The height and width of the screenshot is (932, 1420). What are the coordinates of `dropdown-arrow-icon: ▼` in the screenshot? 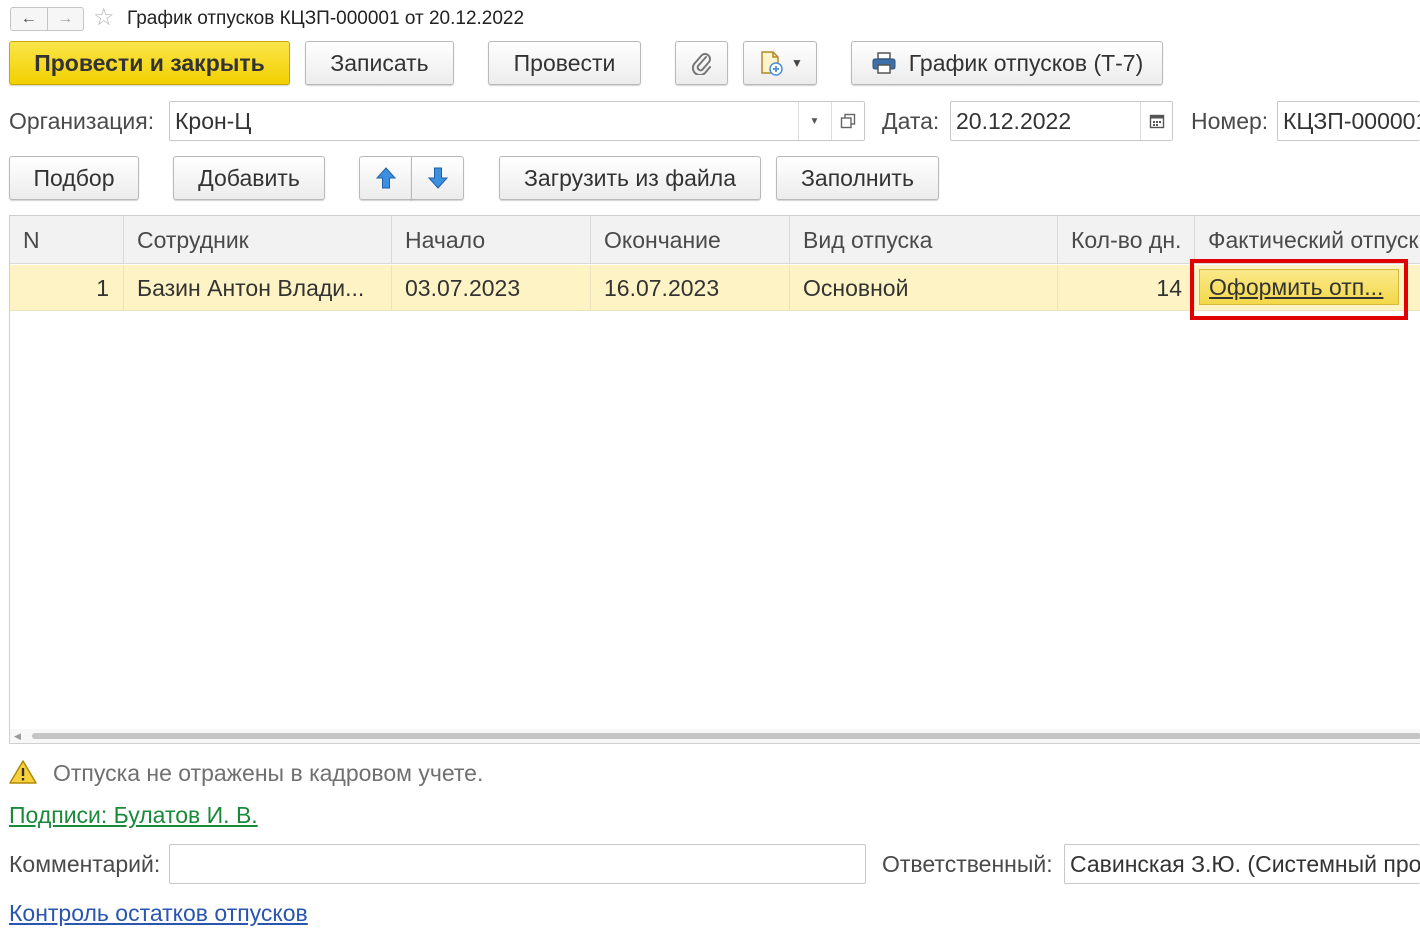 It's located at (797, 63).